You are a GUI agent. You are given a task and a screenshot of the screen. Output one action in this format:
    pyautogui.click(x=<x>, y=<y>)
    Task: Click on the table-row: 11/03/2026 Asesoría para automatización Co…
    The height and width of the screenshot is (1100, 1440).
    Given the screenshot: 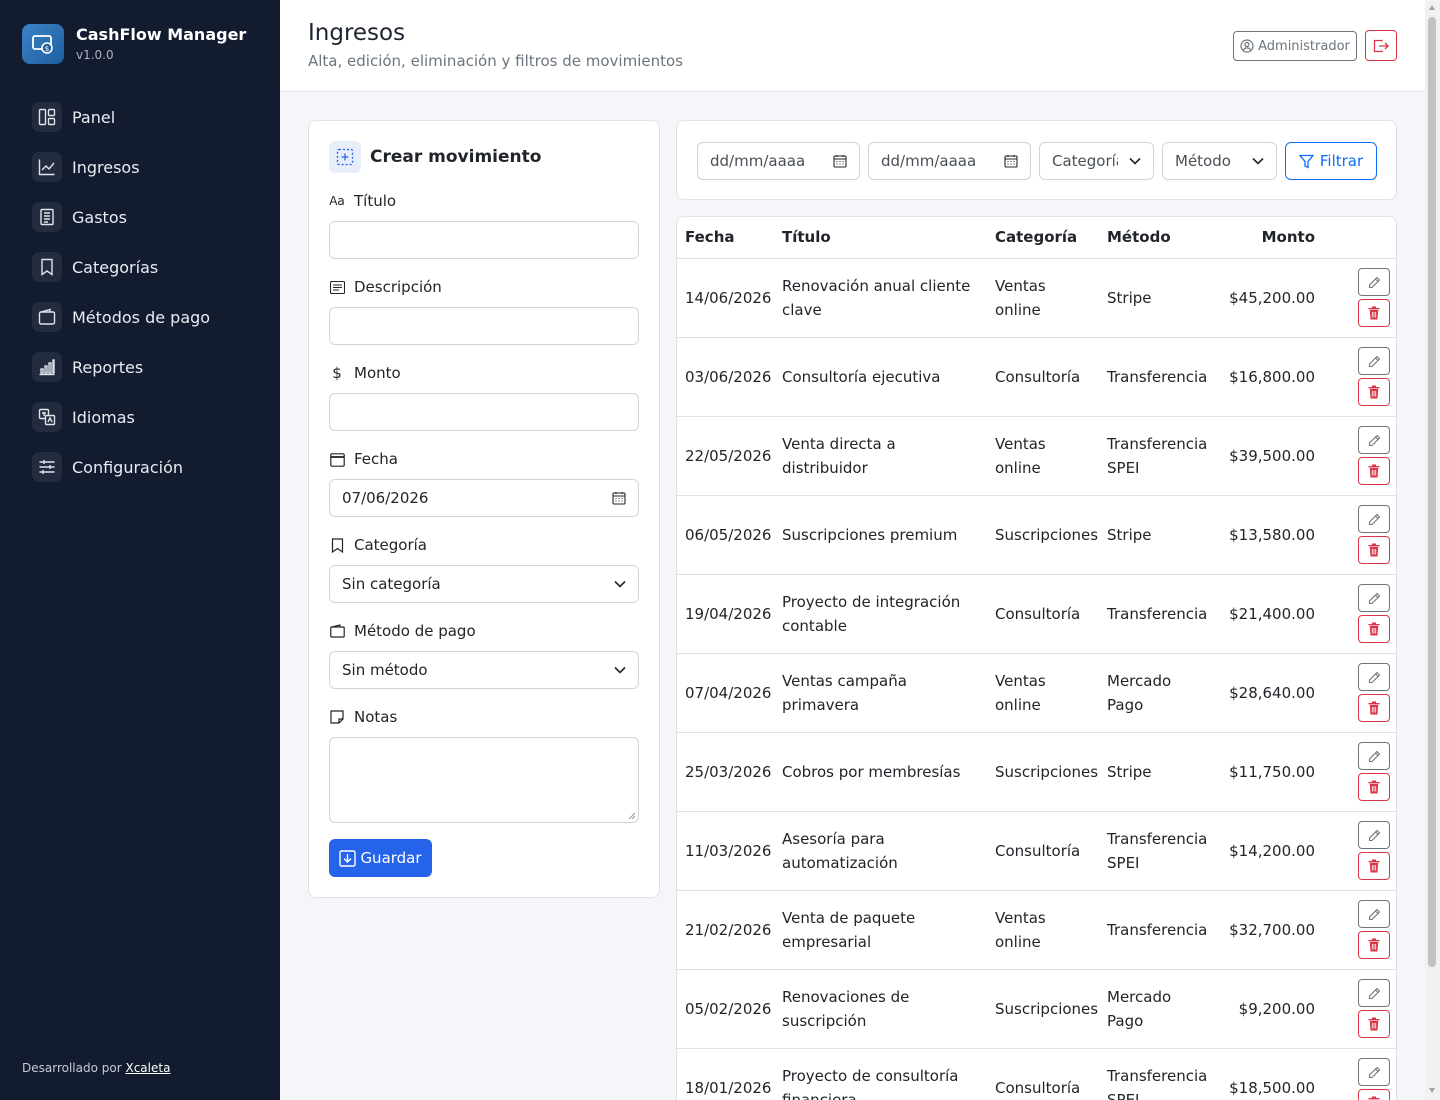 What is the action you would take?
    pyautogui.click(x=1036, y=851)
    